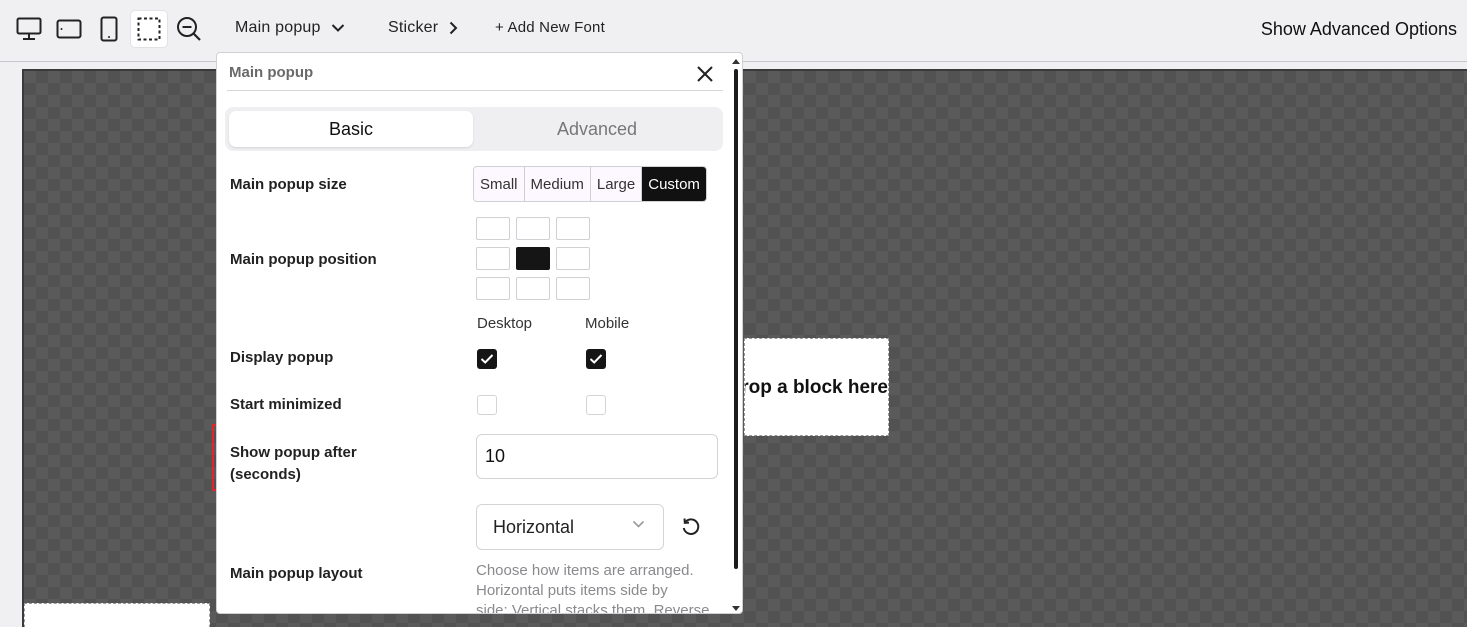 Image resolution: width=1467 pixels, height=627 pixels. I want to click on start-minimized-mobile-checkbox, so click(596, 405).